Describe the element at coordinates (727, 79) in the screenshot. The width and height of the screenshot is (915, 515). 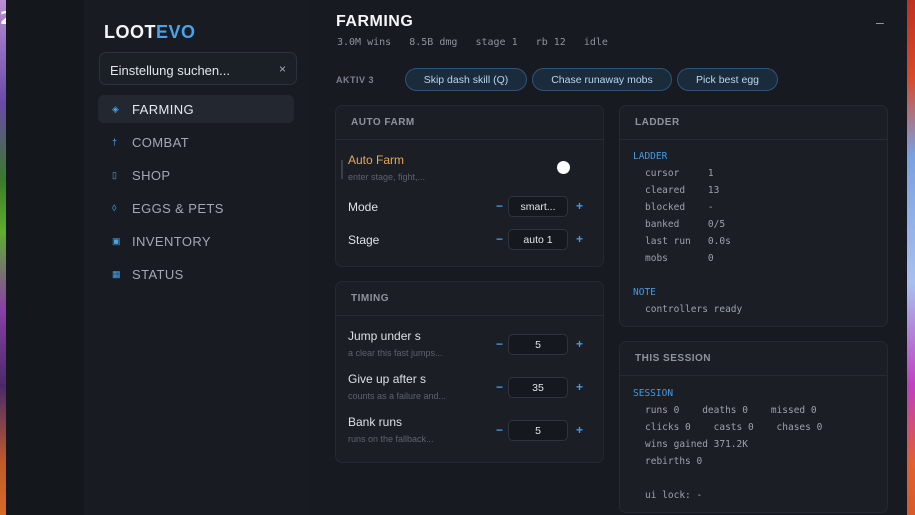
I see `active-pill-best-egg: Pick best egg` at that location.